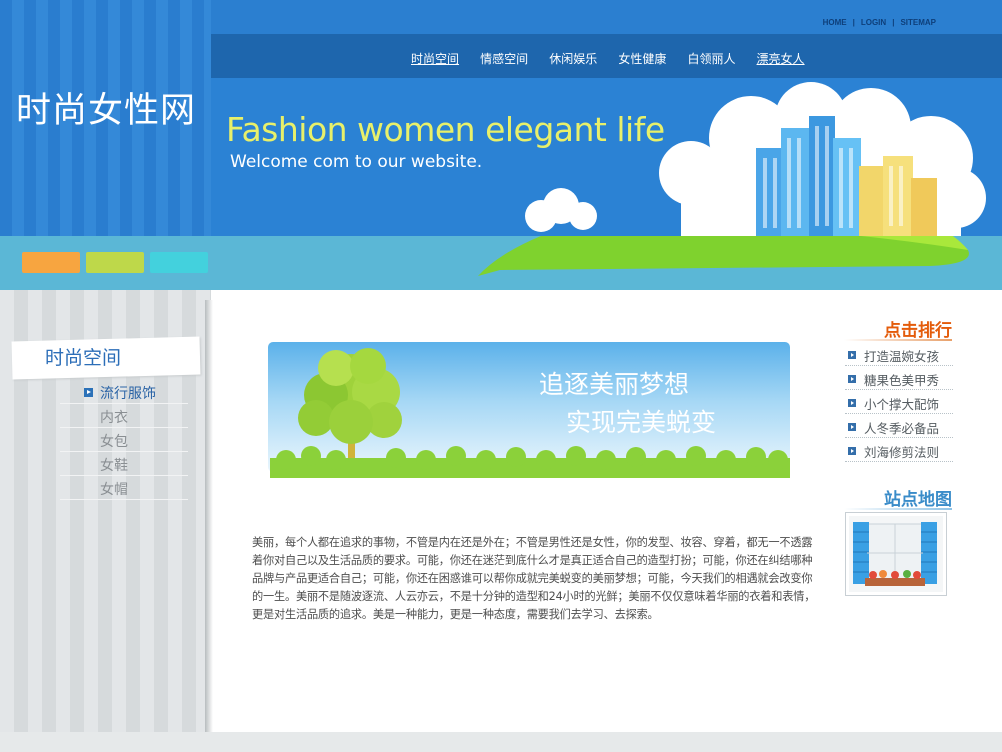 Image resolution: width=1002 pixels, height=752 pixels. I want to click on sidebar-item-underwear: 内衣, so click(124, 416).